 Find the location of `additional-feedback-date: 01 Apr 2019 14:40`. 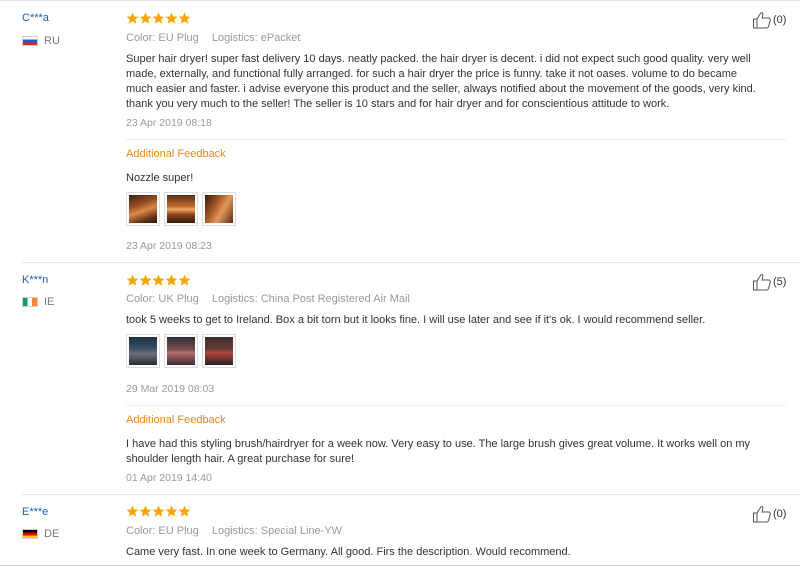

additional-feedback-date: 01 Apr 2019 14:40 is located at coordinates (169, 478).